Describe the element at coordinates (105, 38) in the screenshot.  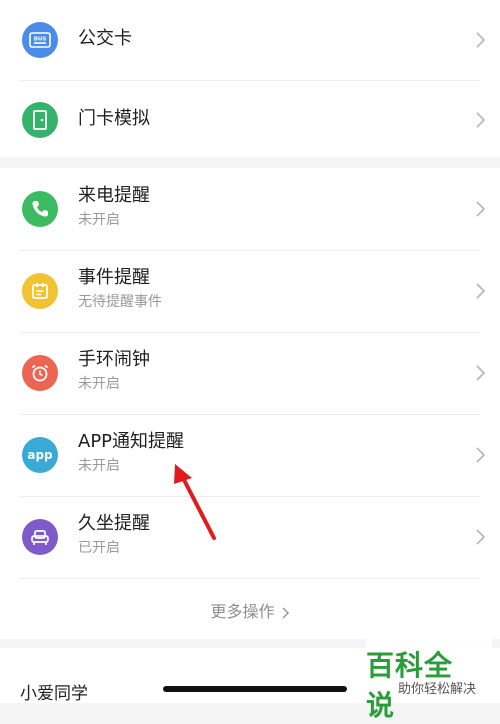
I see `bus-card-label: 公交卡` at that location.